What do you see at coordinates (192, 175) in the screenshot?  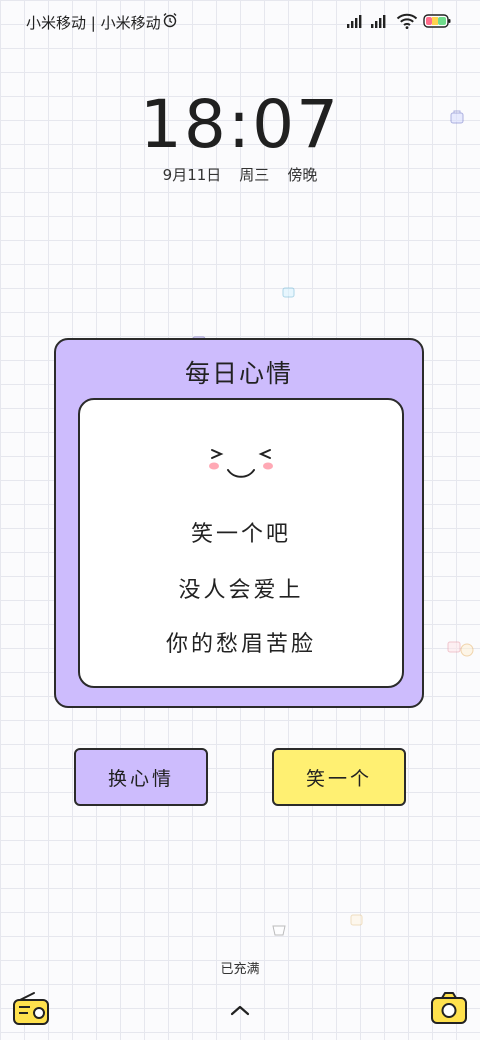 I see `date-label: 9月11日` at bounding box center [192, 175].